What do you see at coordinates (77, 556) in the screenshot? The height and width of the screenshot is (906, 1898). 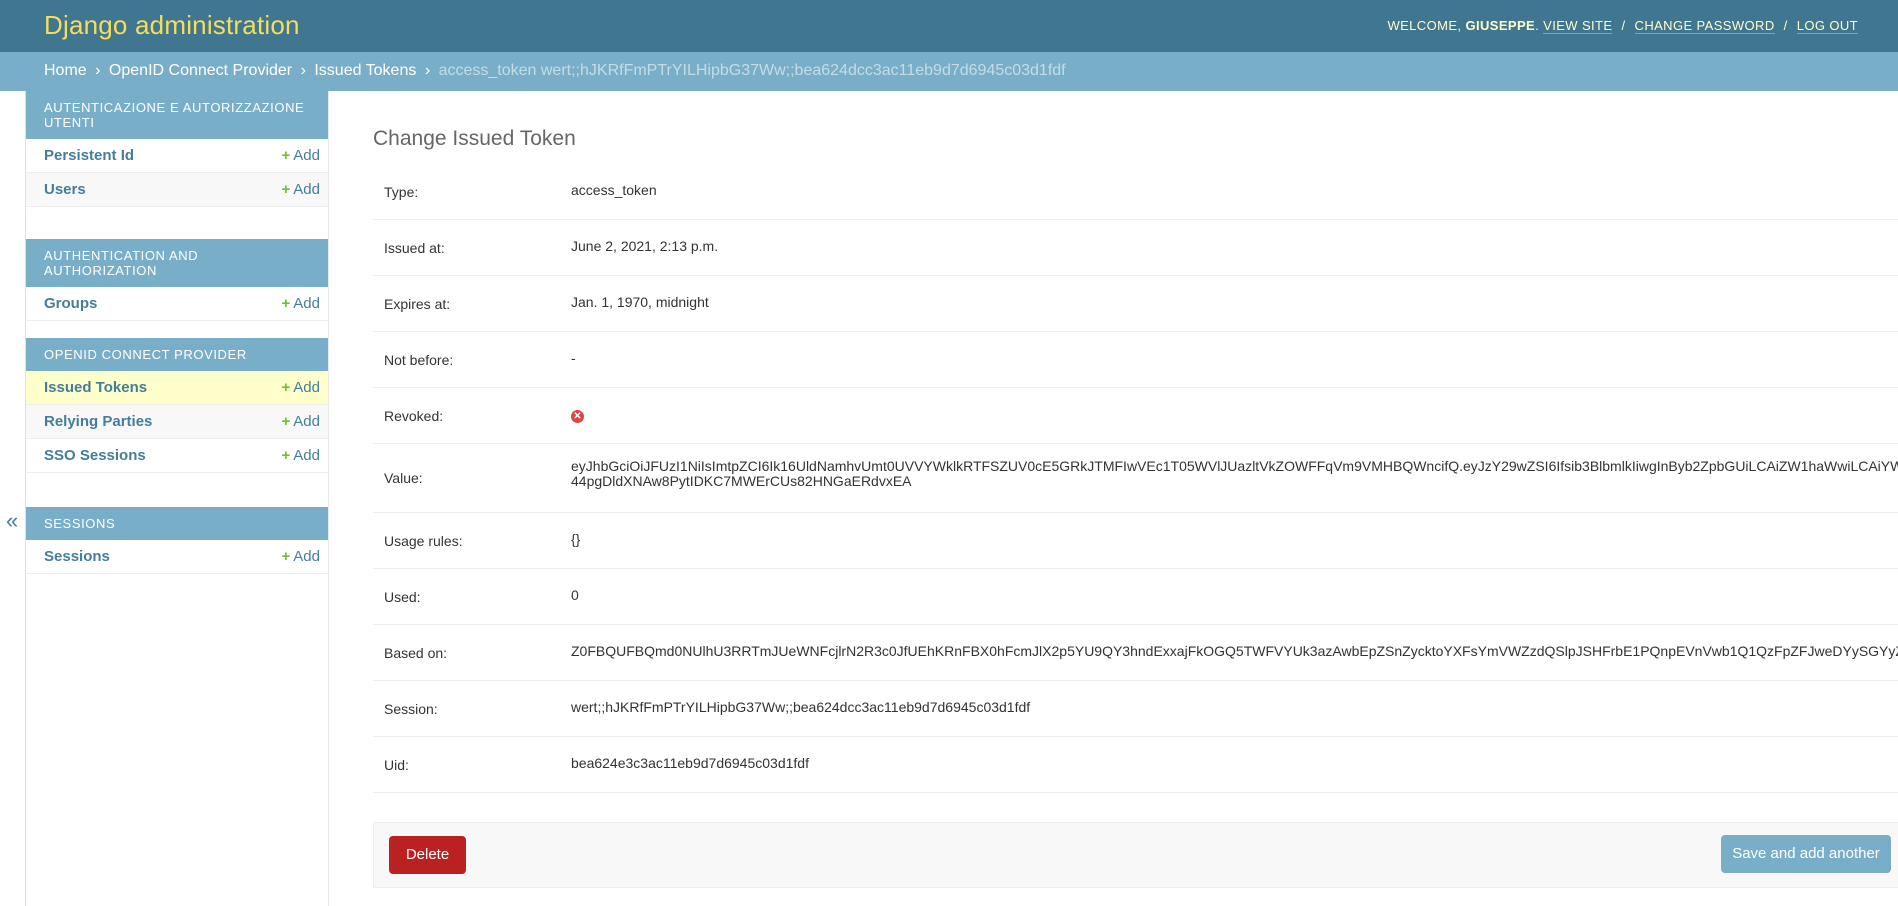 I see `model-link-sessions: Sessions` at bounding box center [77, 556].